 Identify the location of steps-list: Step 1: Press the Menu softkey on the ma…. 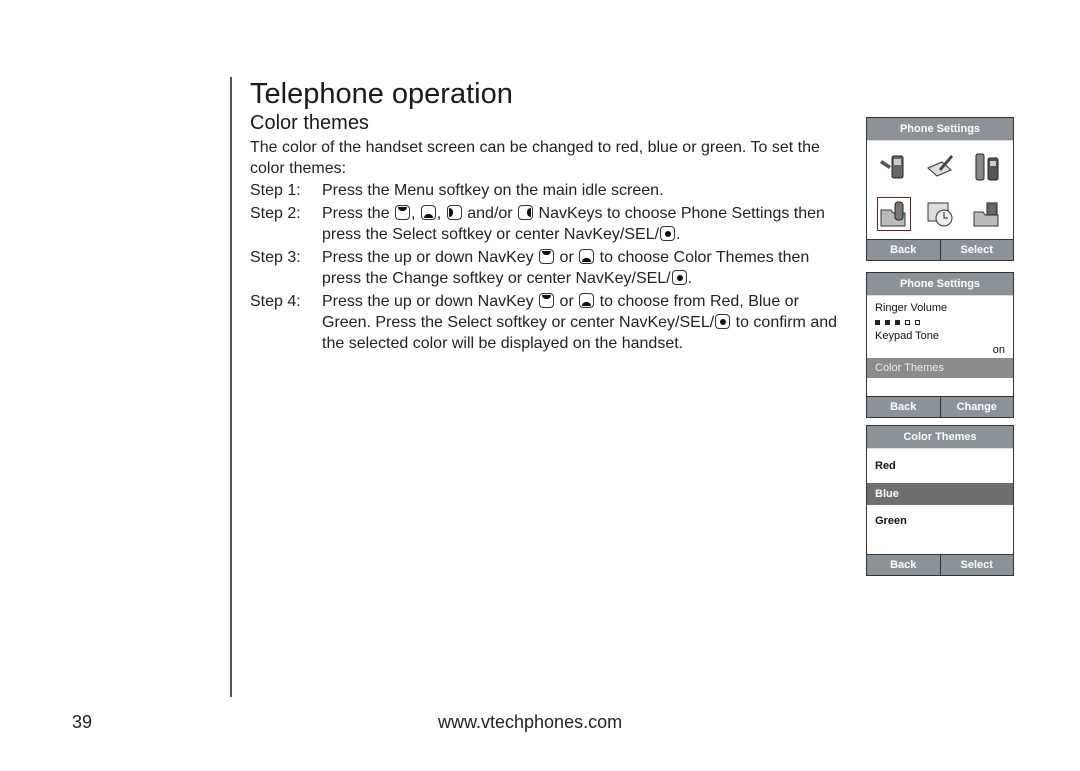
(545, 268).